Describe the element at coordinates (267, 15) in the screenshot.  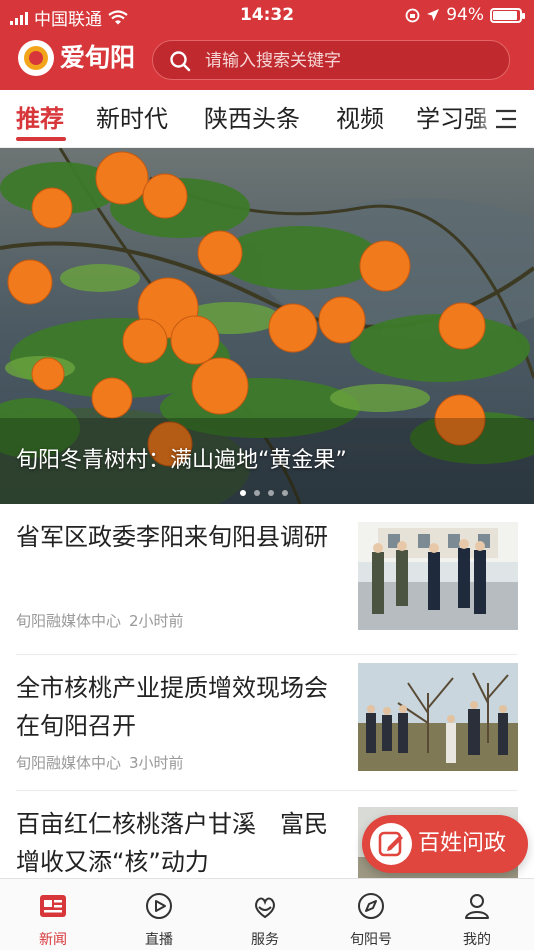
I see `status-bar: 中国联通 14:32 94%` at that location.